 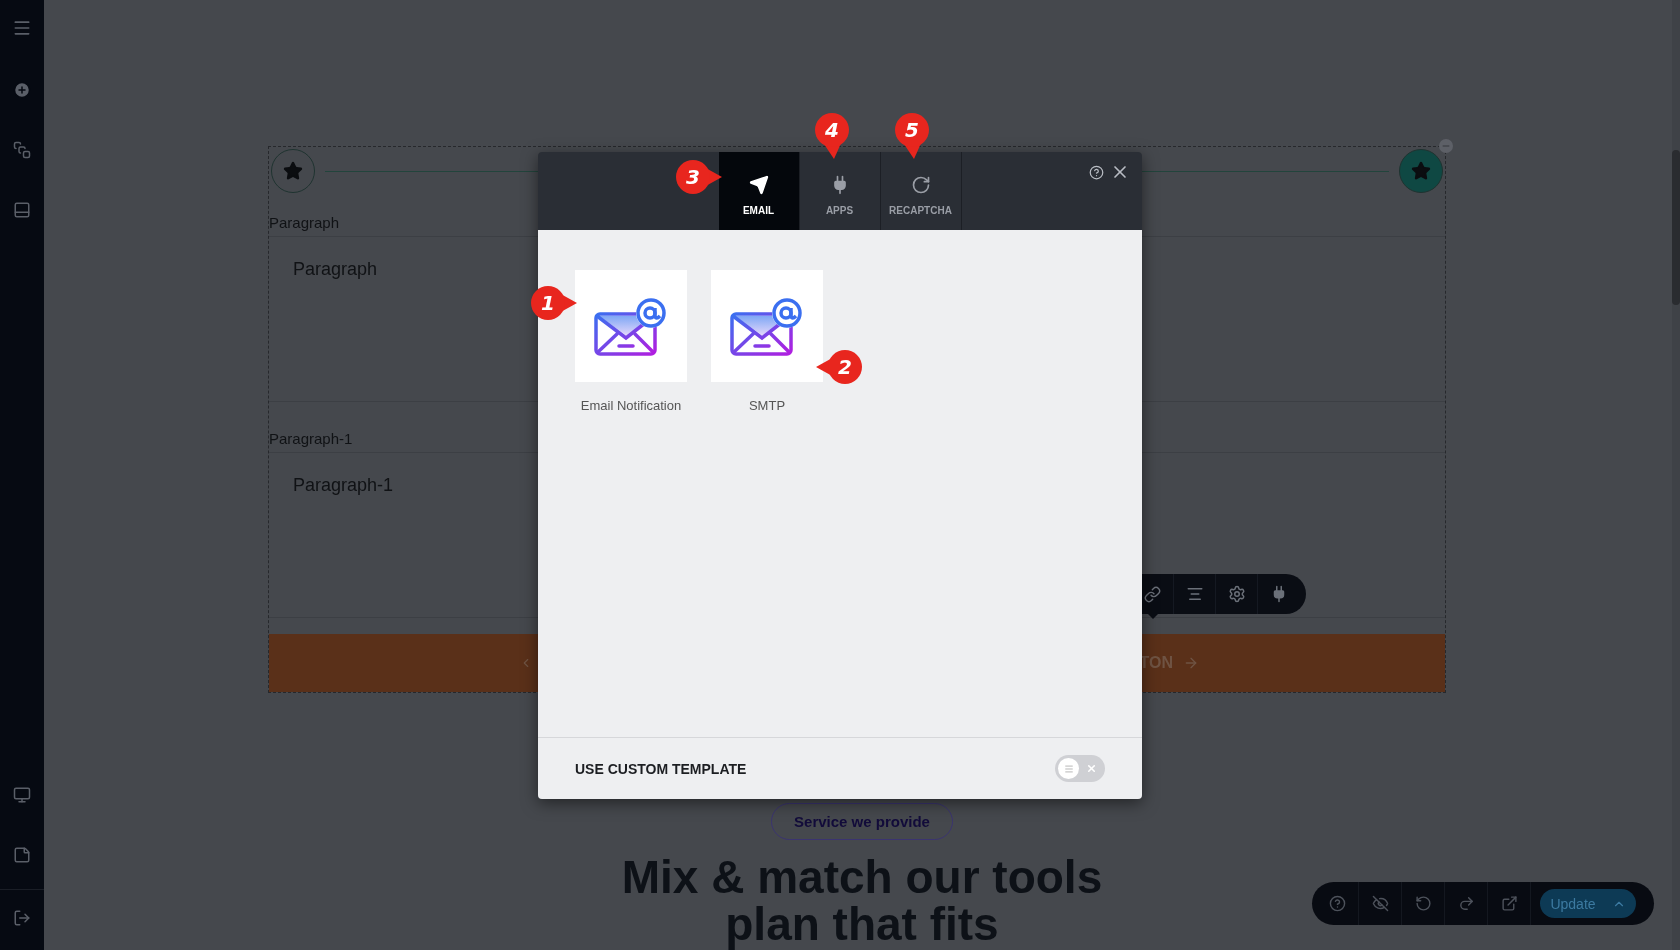 What do you see at coordinates (311, 439) in the screenshot?
I see `field-label: Paragraph-1` at bounding box center [311, 439].